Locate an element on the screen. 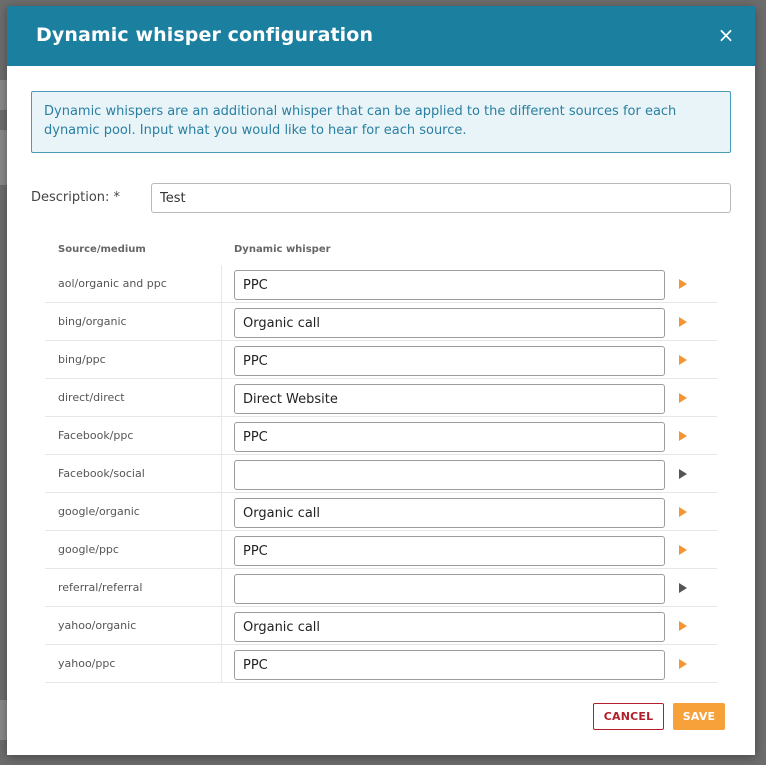 The width and height of the screenshot is (766, 765). source-medium-cell: yahoo/organic is located at coordinates (97, 625).